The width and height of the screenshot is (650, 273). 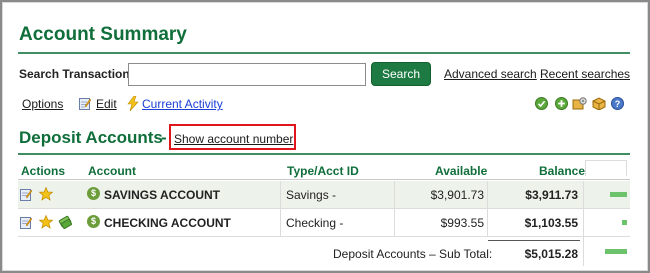 I want to click on advanced-search-link: Advanced search, so click(x=490, y=74).